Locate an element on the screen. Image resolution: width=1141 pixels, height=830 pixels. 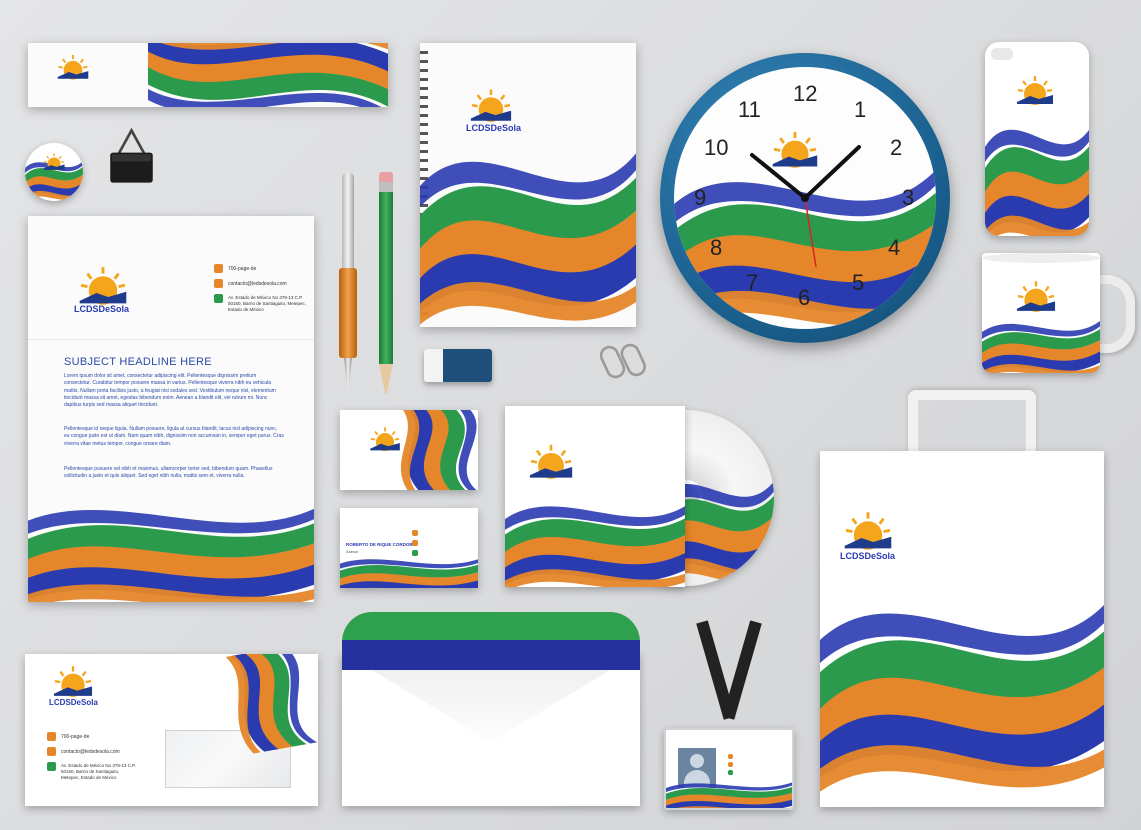
spiral-notebook: LCDSDeSola is located at coordinates (528, 185).